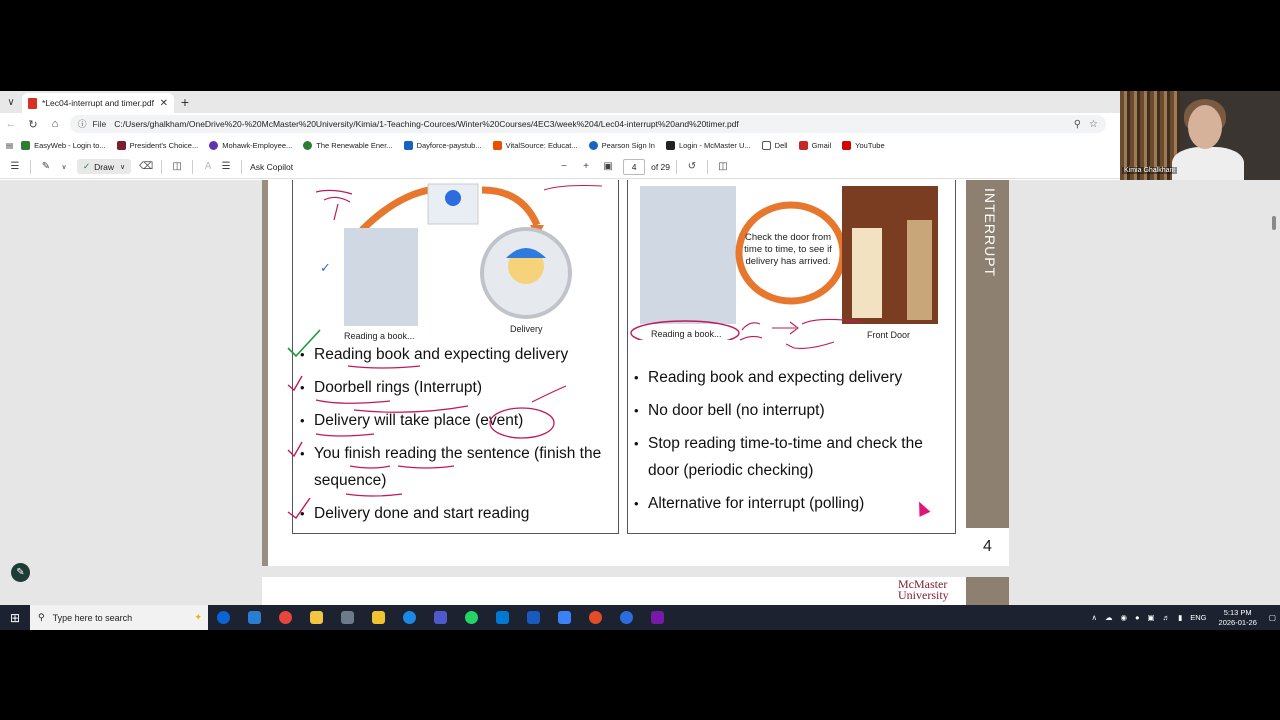  I want to click on ask-copilot-button: Ask Copilot, so click(271, 167).